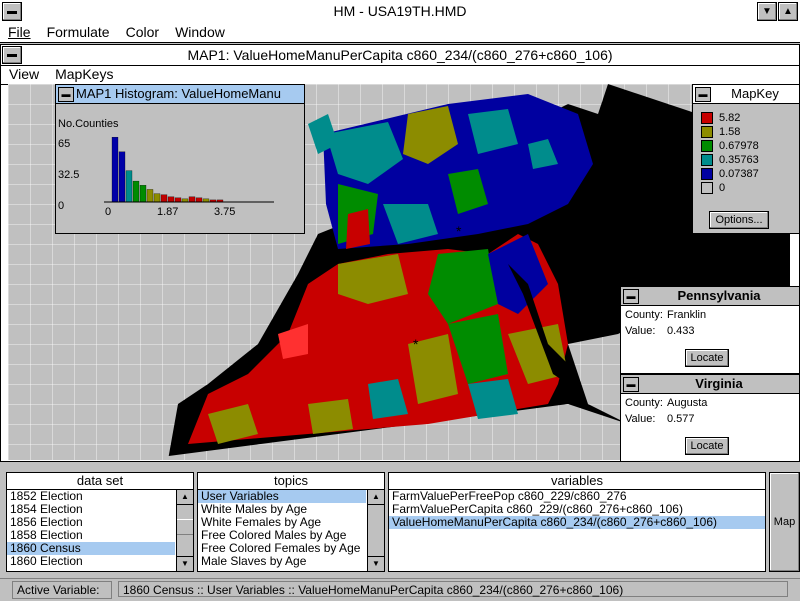 This screenshot has height=601, width=800. I want to click on virginia-title-bar: ▬ Virginia, so click(710, 384).